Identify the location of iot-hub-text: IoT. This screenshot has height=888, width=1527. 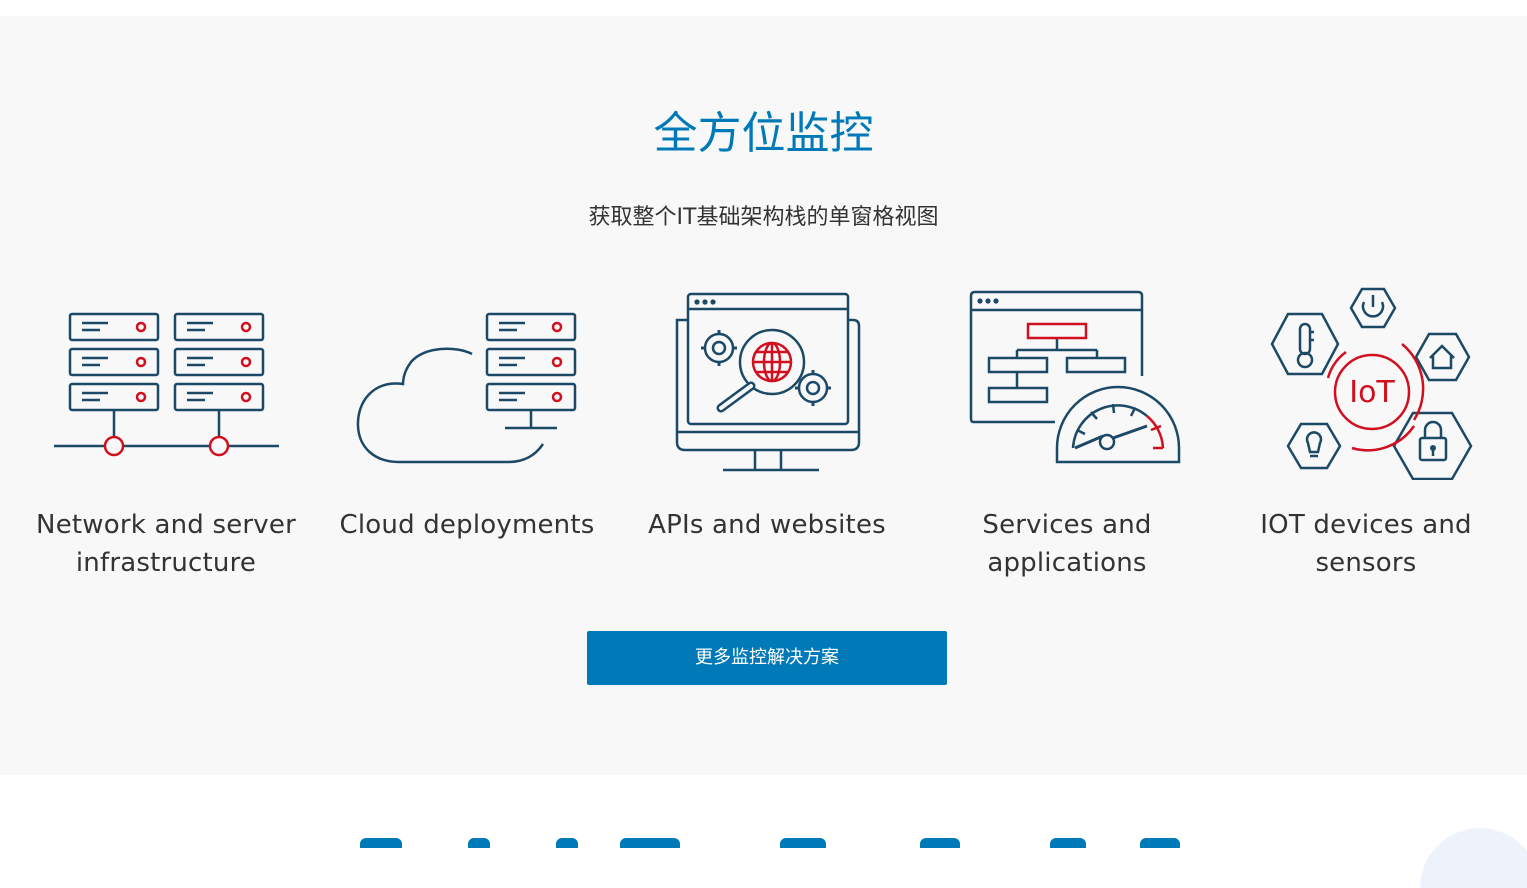
(1372, 392).